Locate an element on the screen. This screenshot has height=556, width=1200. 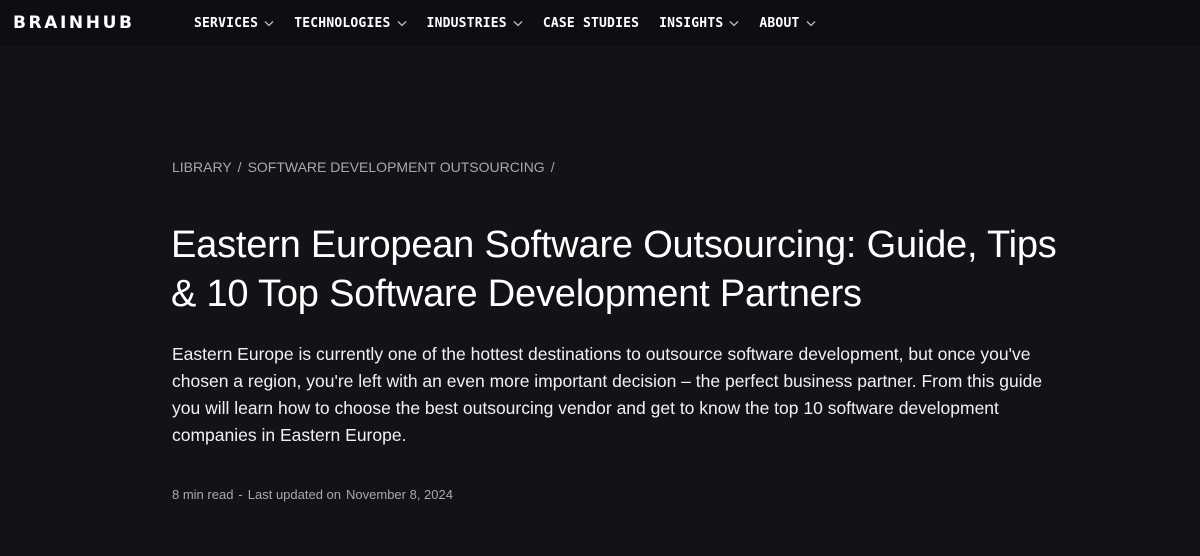
breadcrumb-library-link: LIBRARY is located at coordinates (202, 167).